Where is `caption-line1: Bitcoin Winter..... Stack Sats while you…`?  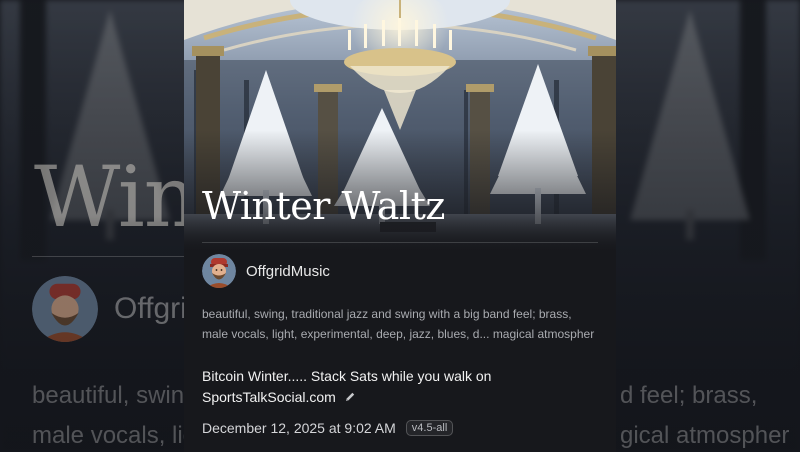 caption-line1: Bitcoin Winter..... Stack Sats while you… is located at coordinates (347, 376).